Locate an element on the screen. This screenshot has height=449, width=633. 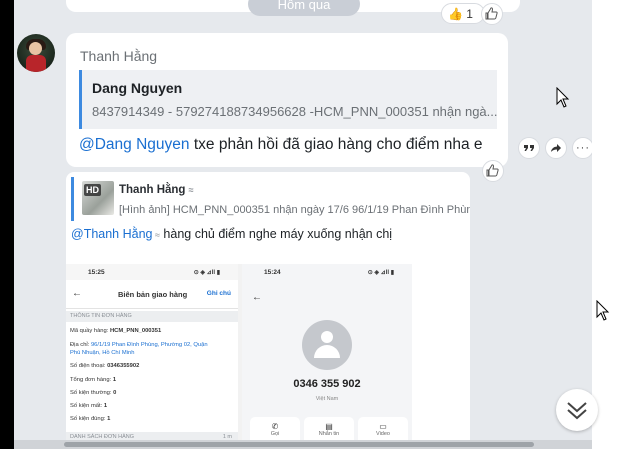
phone-icon: ✆ is located at coordinates (275, 426).